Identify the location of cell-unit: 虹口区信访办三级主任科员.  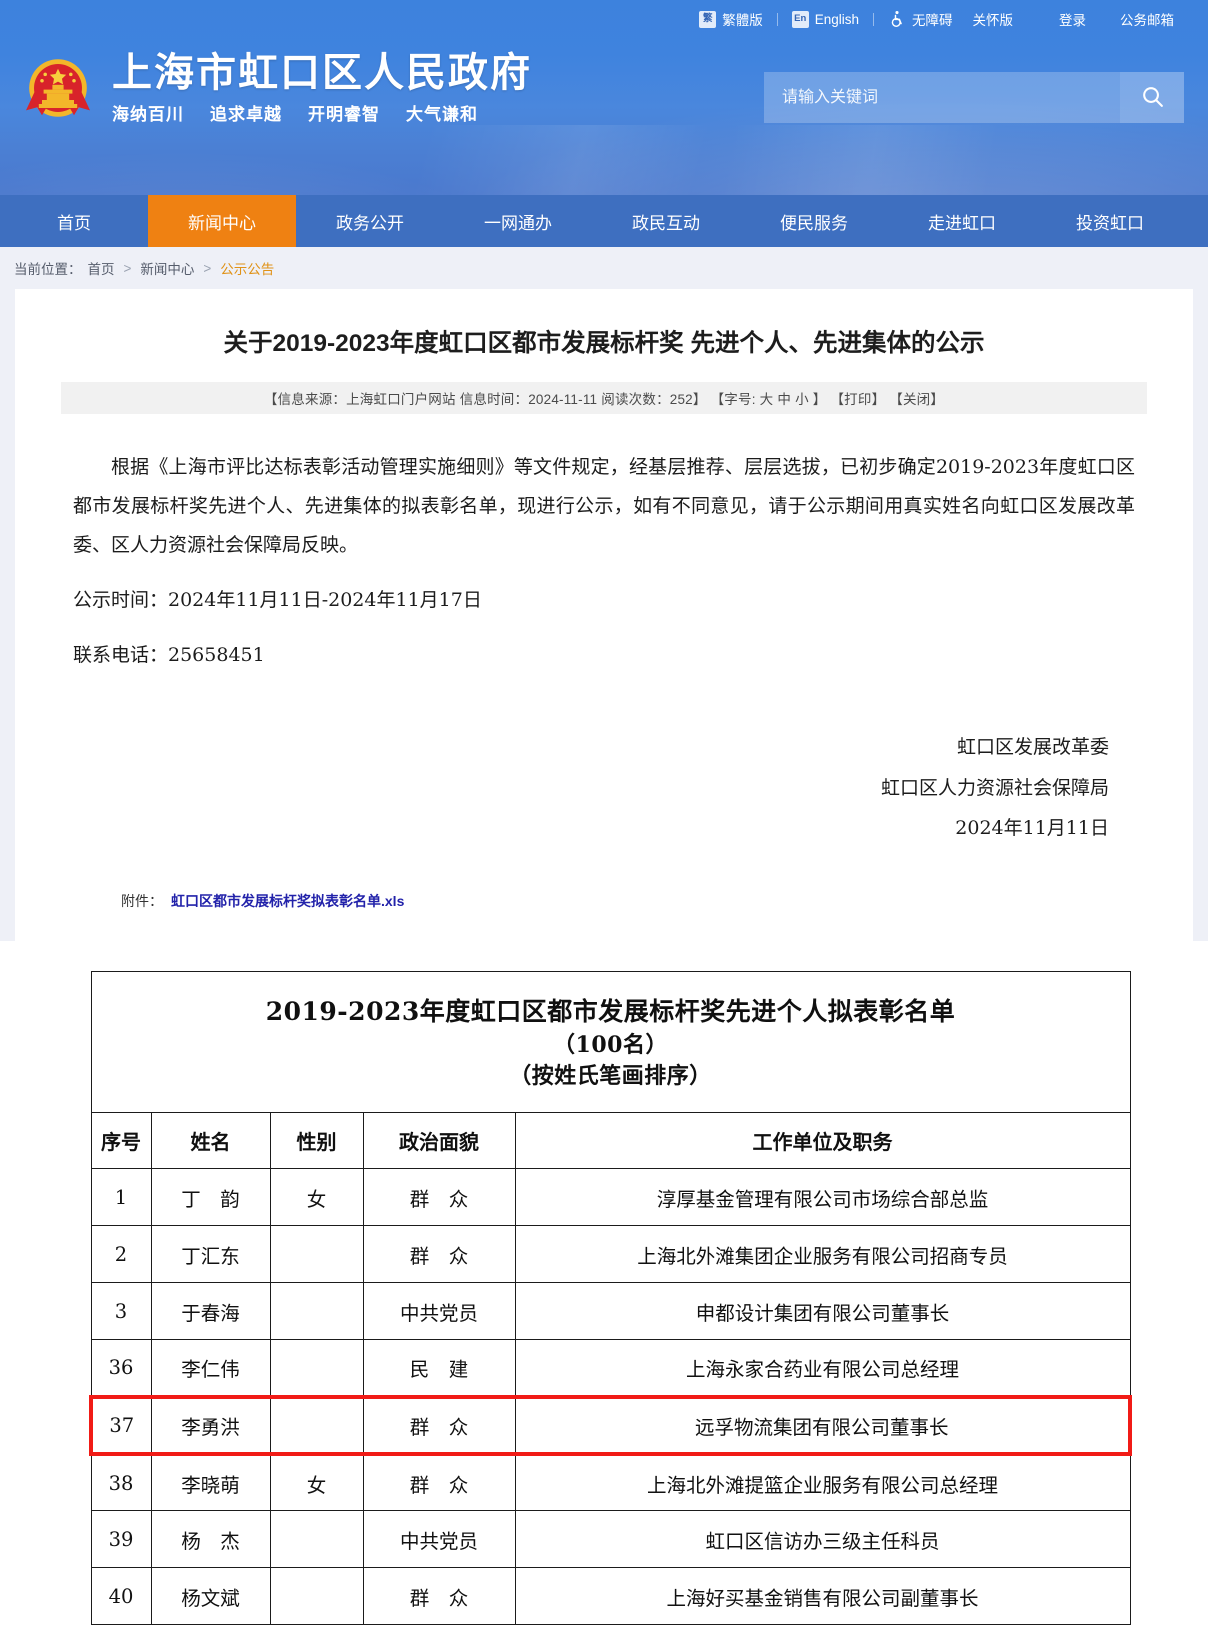
(822, 1539).